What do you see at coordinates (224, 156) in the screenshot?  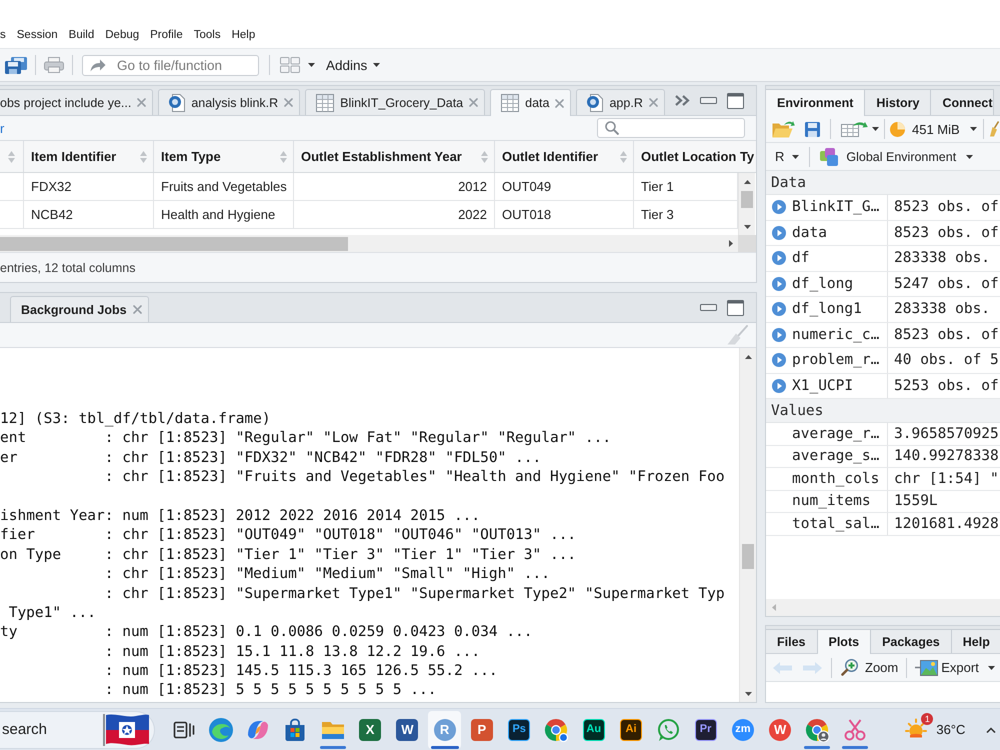 I see `column-header: Item Type` at bounding box center [224, 156].